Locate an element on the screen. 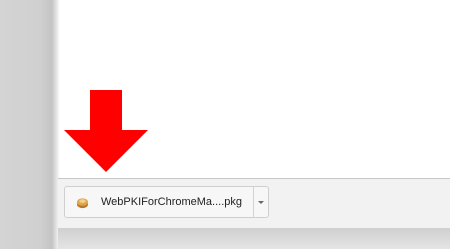 The width and height of the screenshot is (450, 249). download-item: WebPKIForChromeMa....pkg is located at coordinates (166, 202).